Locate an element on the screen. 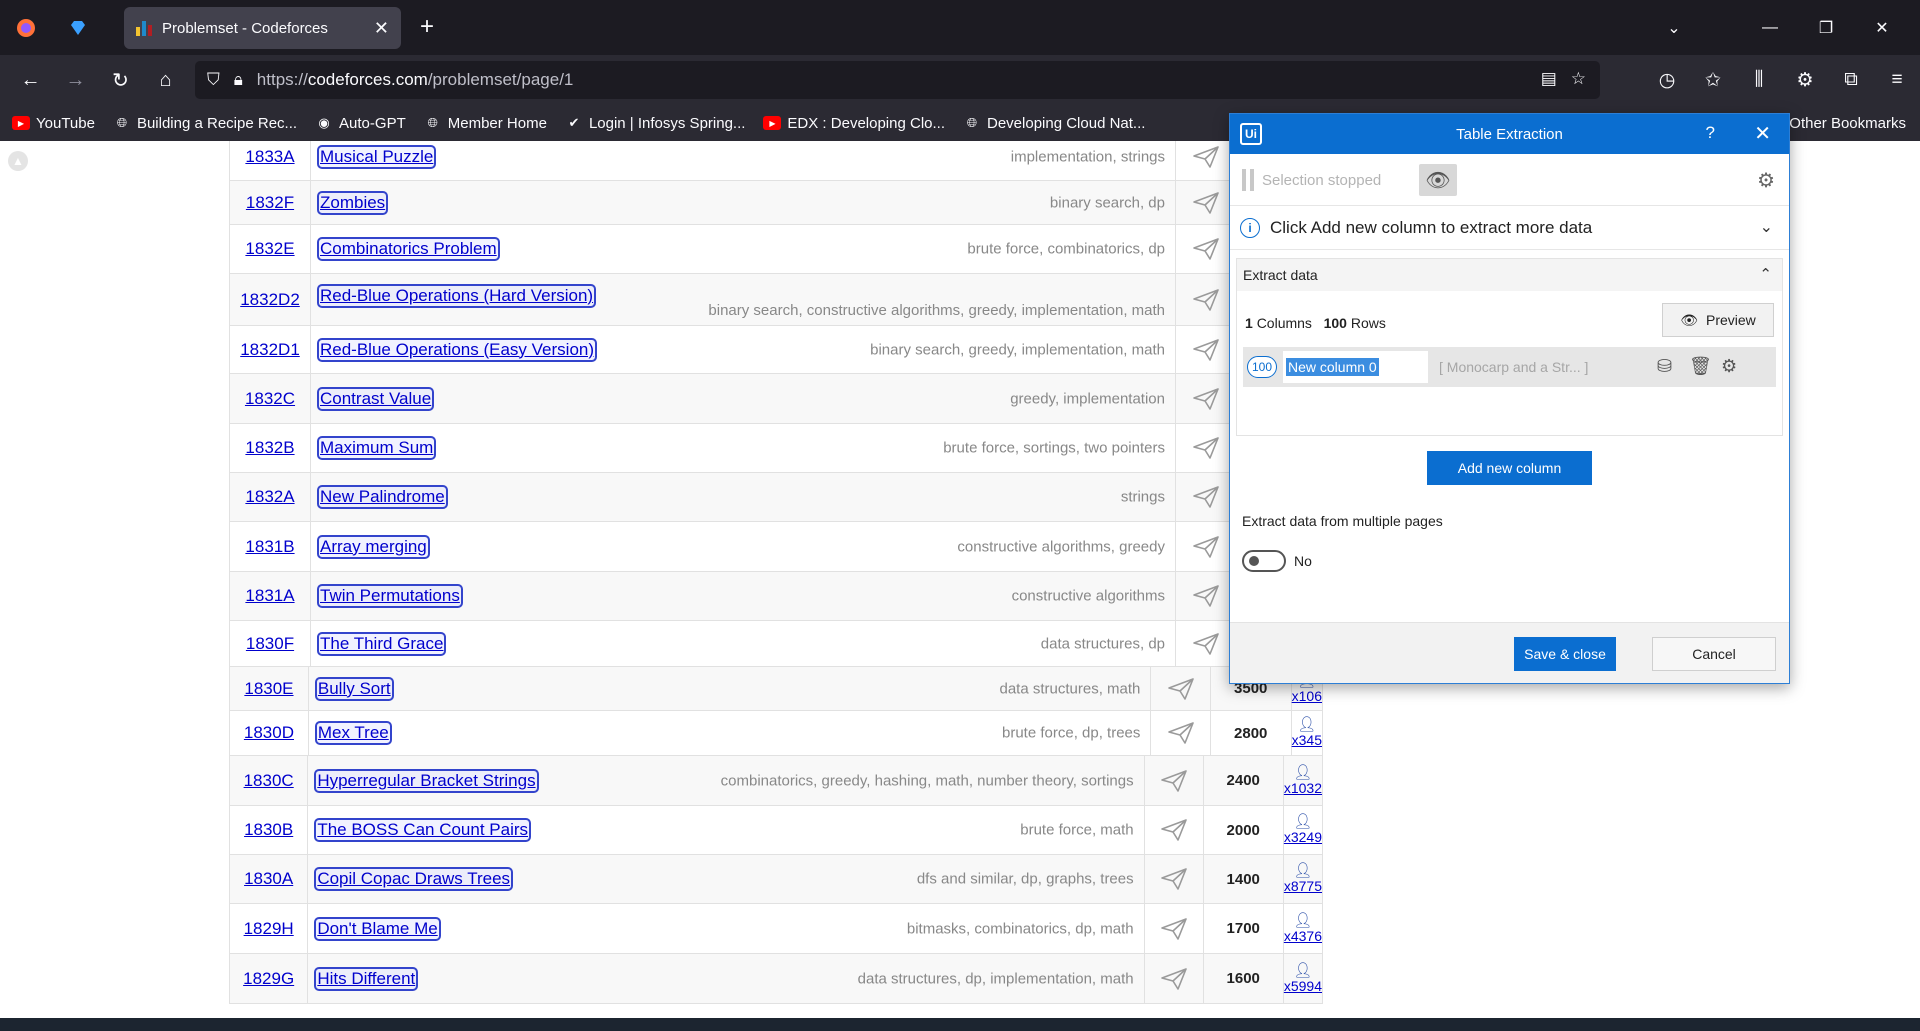 This screenshot has height=1031, width=1920. problem-name-link: Don't Blame Me is located at coordinates (377, 928).